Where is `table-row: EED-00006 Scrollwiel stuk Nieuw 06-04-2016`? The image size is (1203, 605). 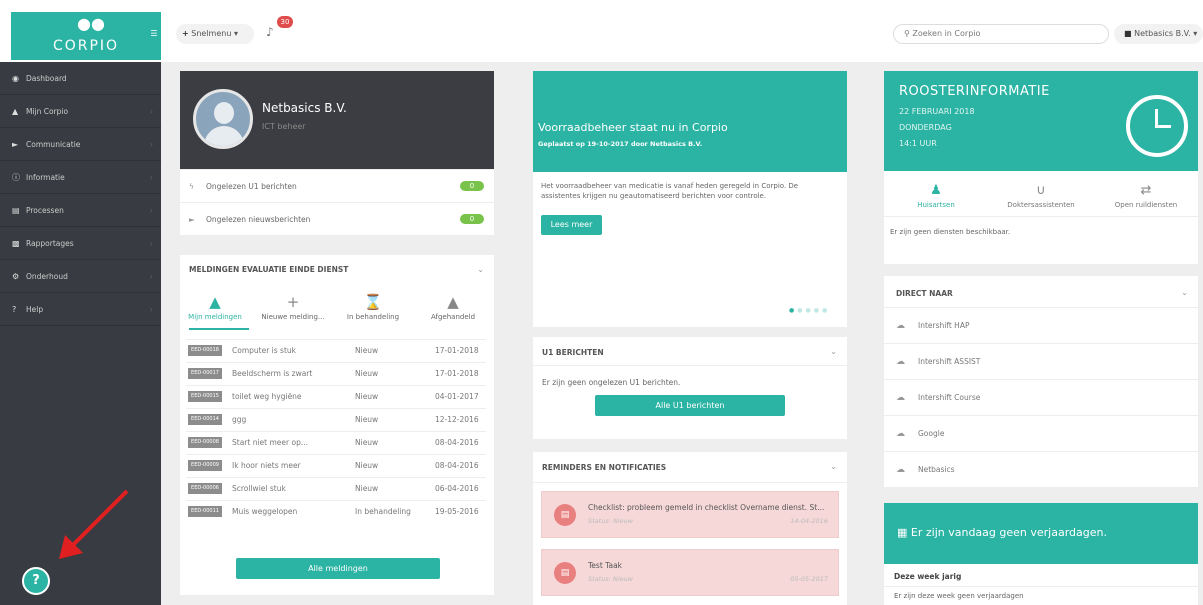 table-row: EED-00006 Scrollwiel stuk Nieuw 06-04-2016 is located at coordinates (336, 487).